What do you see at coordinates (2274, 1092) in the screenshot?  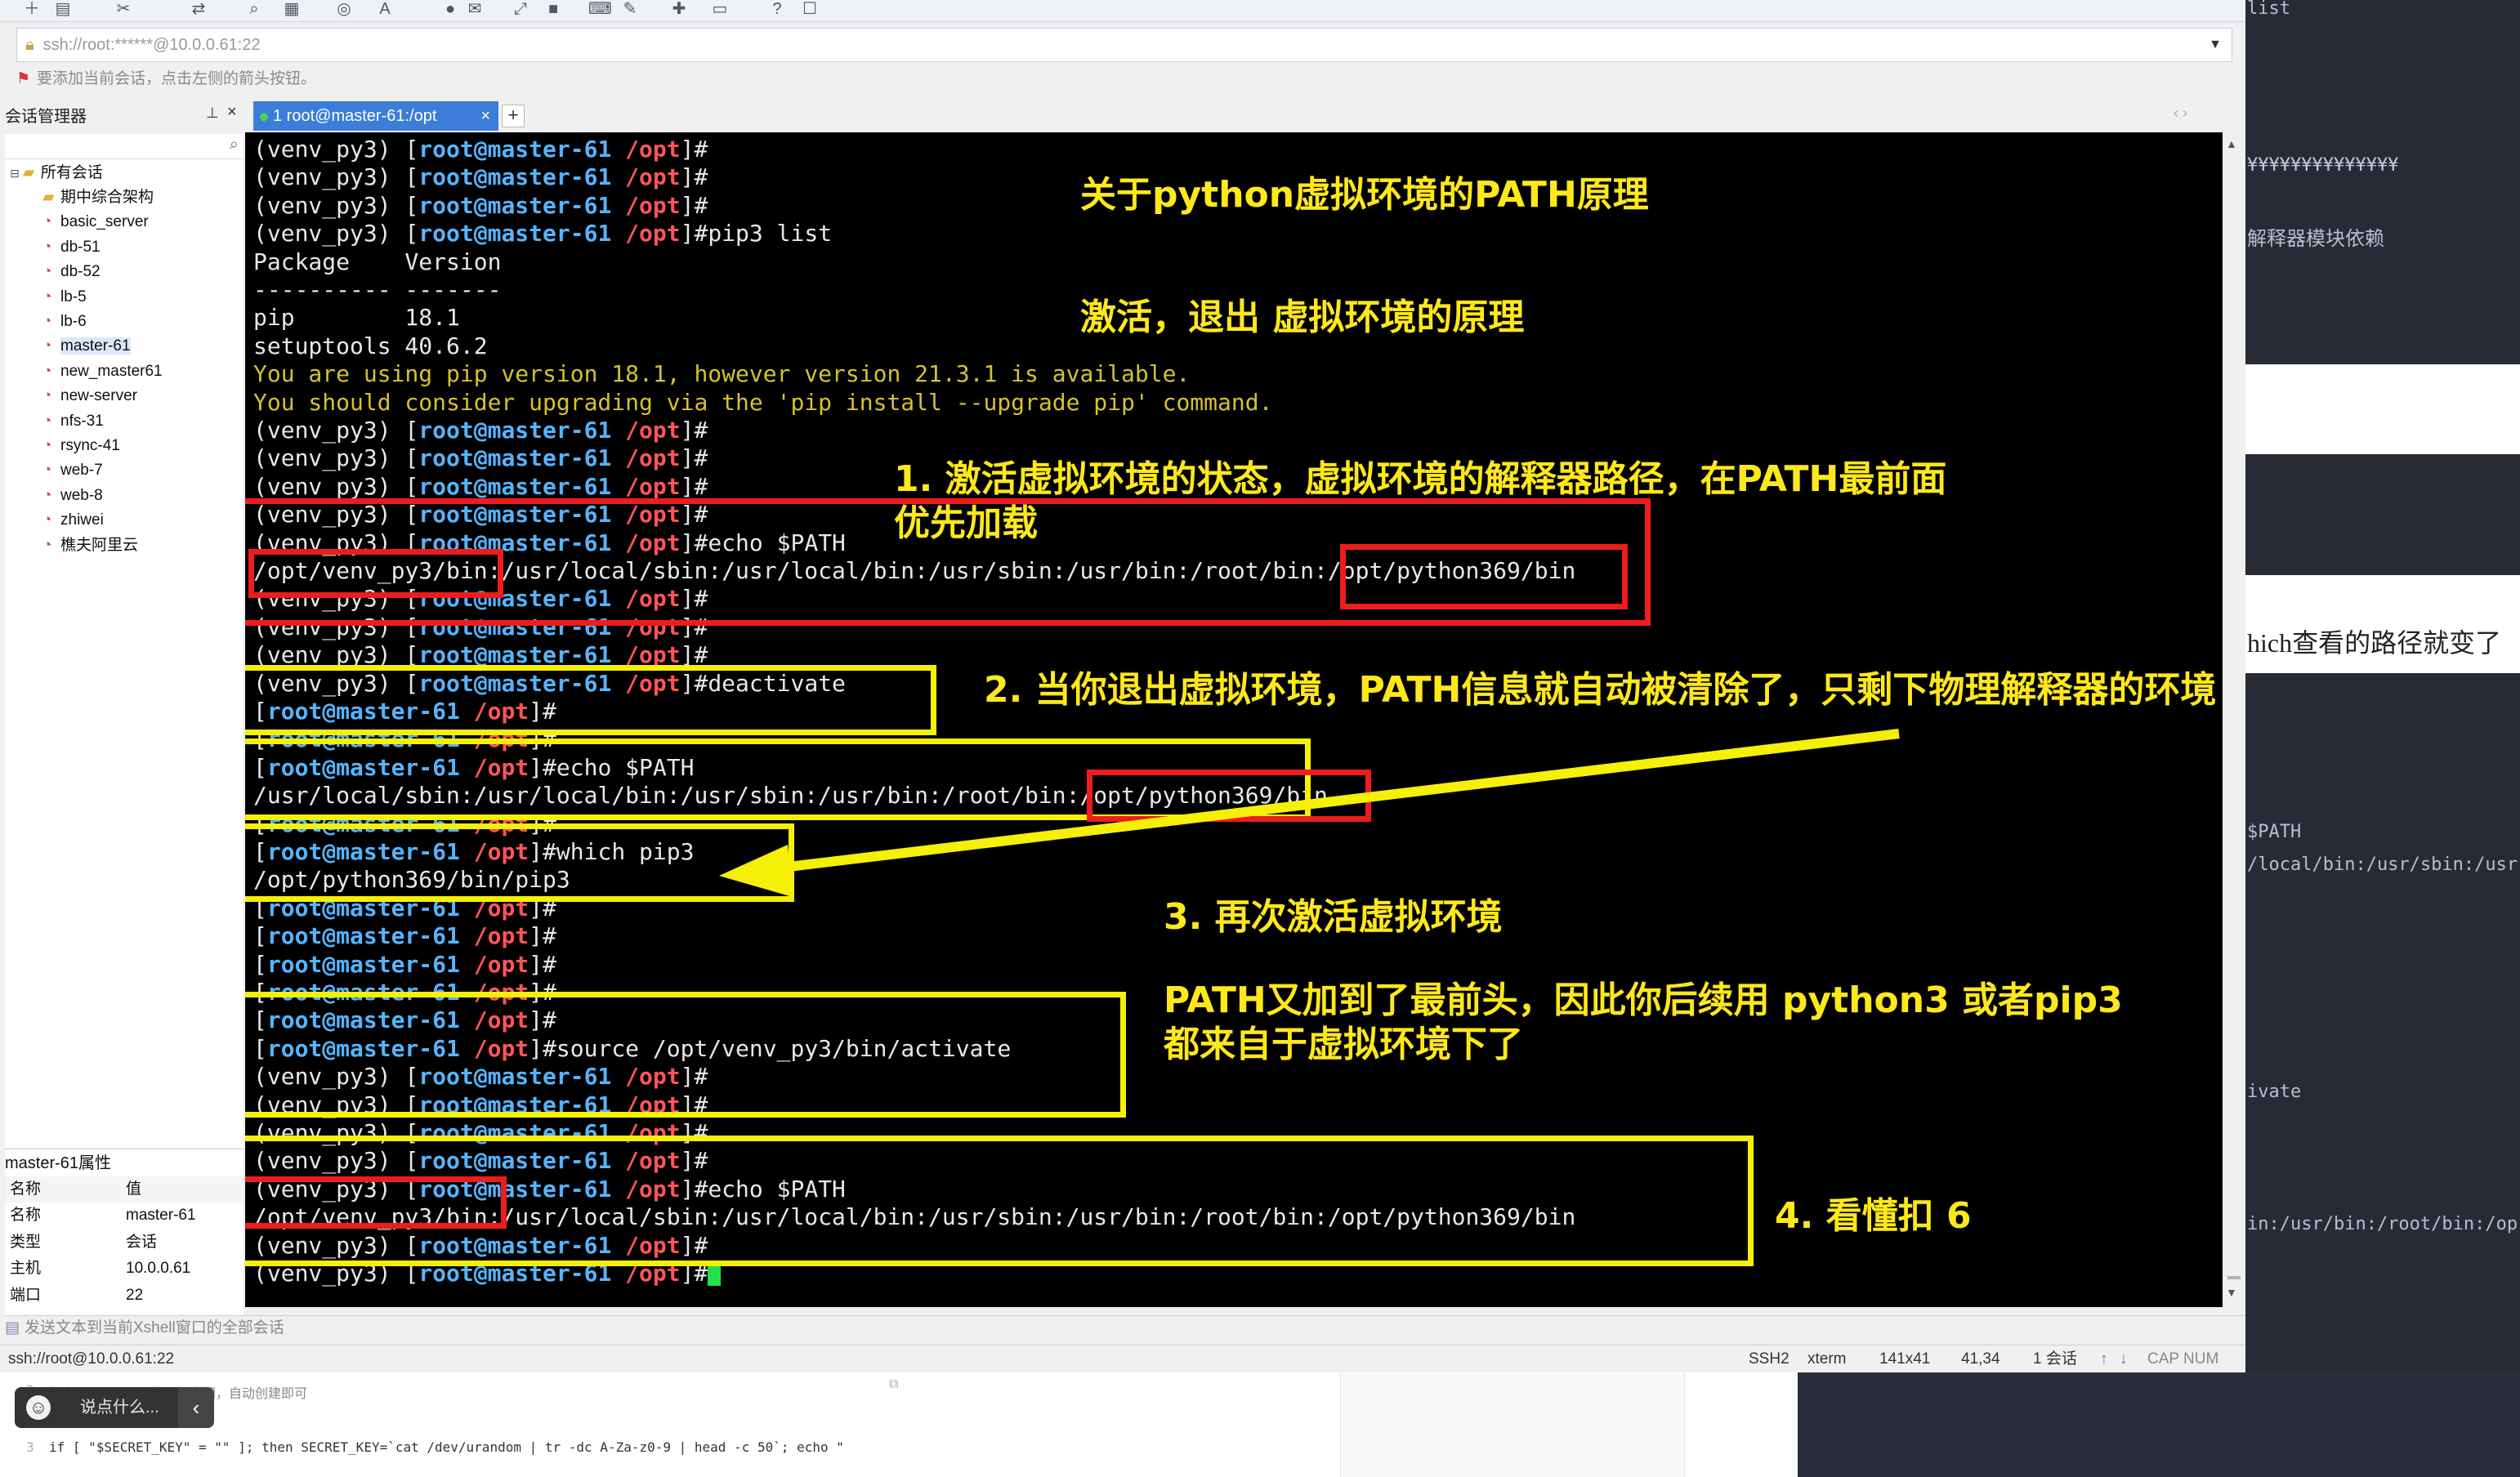 I see `rp-ivate-text: ivate` at bounding box center [2274, 1092].